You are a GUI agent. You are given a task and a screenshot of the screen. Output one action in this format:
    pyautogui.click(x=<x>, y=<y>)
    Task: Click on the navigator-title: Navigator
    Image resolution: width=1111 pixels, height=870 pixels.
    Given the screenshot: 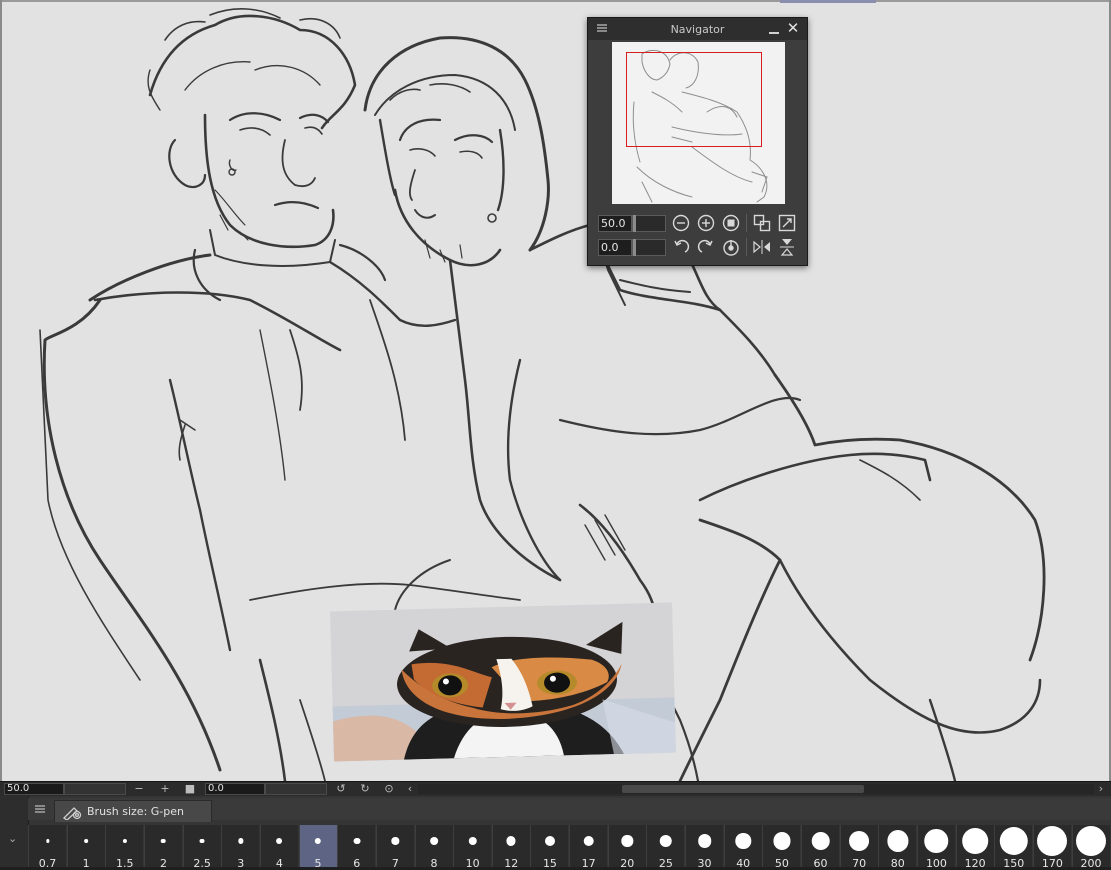 What is the action you would take?
    pyautogui.click(x=697, y=29)
    